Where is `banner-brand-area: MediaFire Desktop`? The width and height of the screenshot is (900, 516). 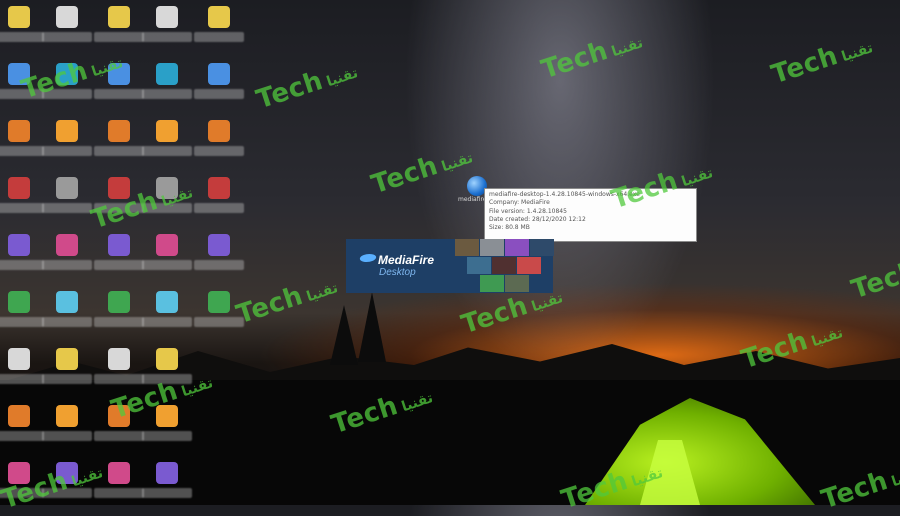
banner-brand-area: MediaFire Desktop is located at coordinates (401, 266).